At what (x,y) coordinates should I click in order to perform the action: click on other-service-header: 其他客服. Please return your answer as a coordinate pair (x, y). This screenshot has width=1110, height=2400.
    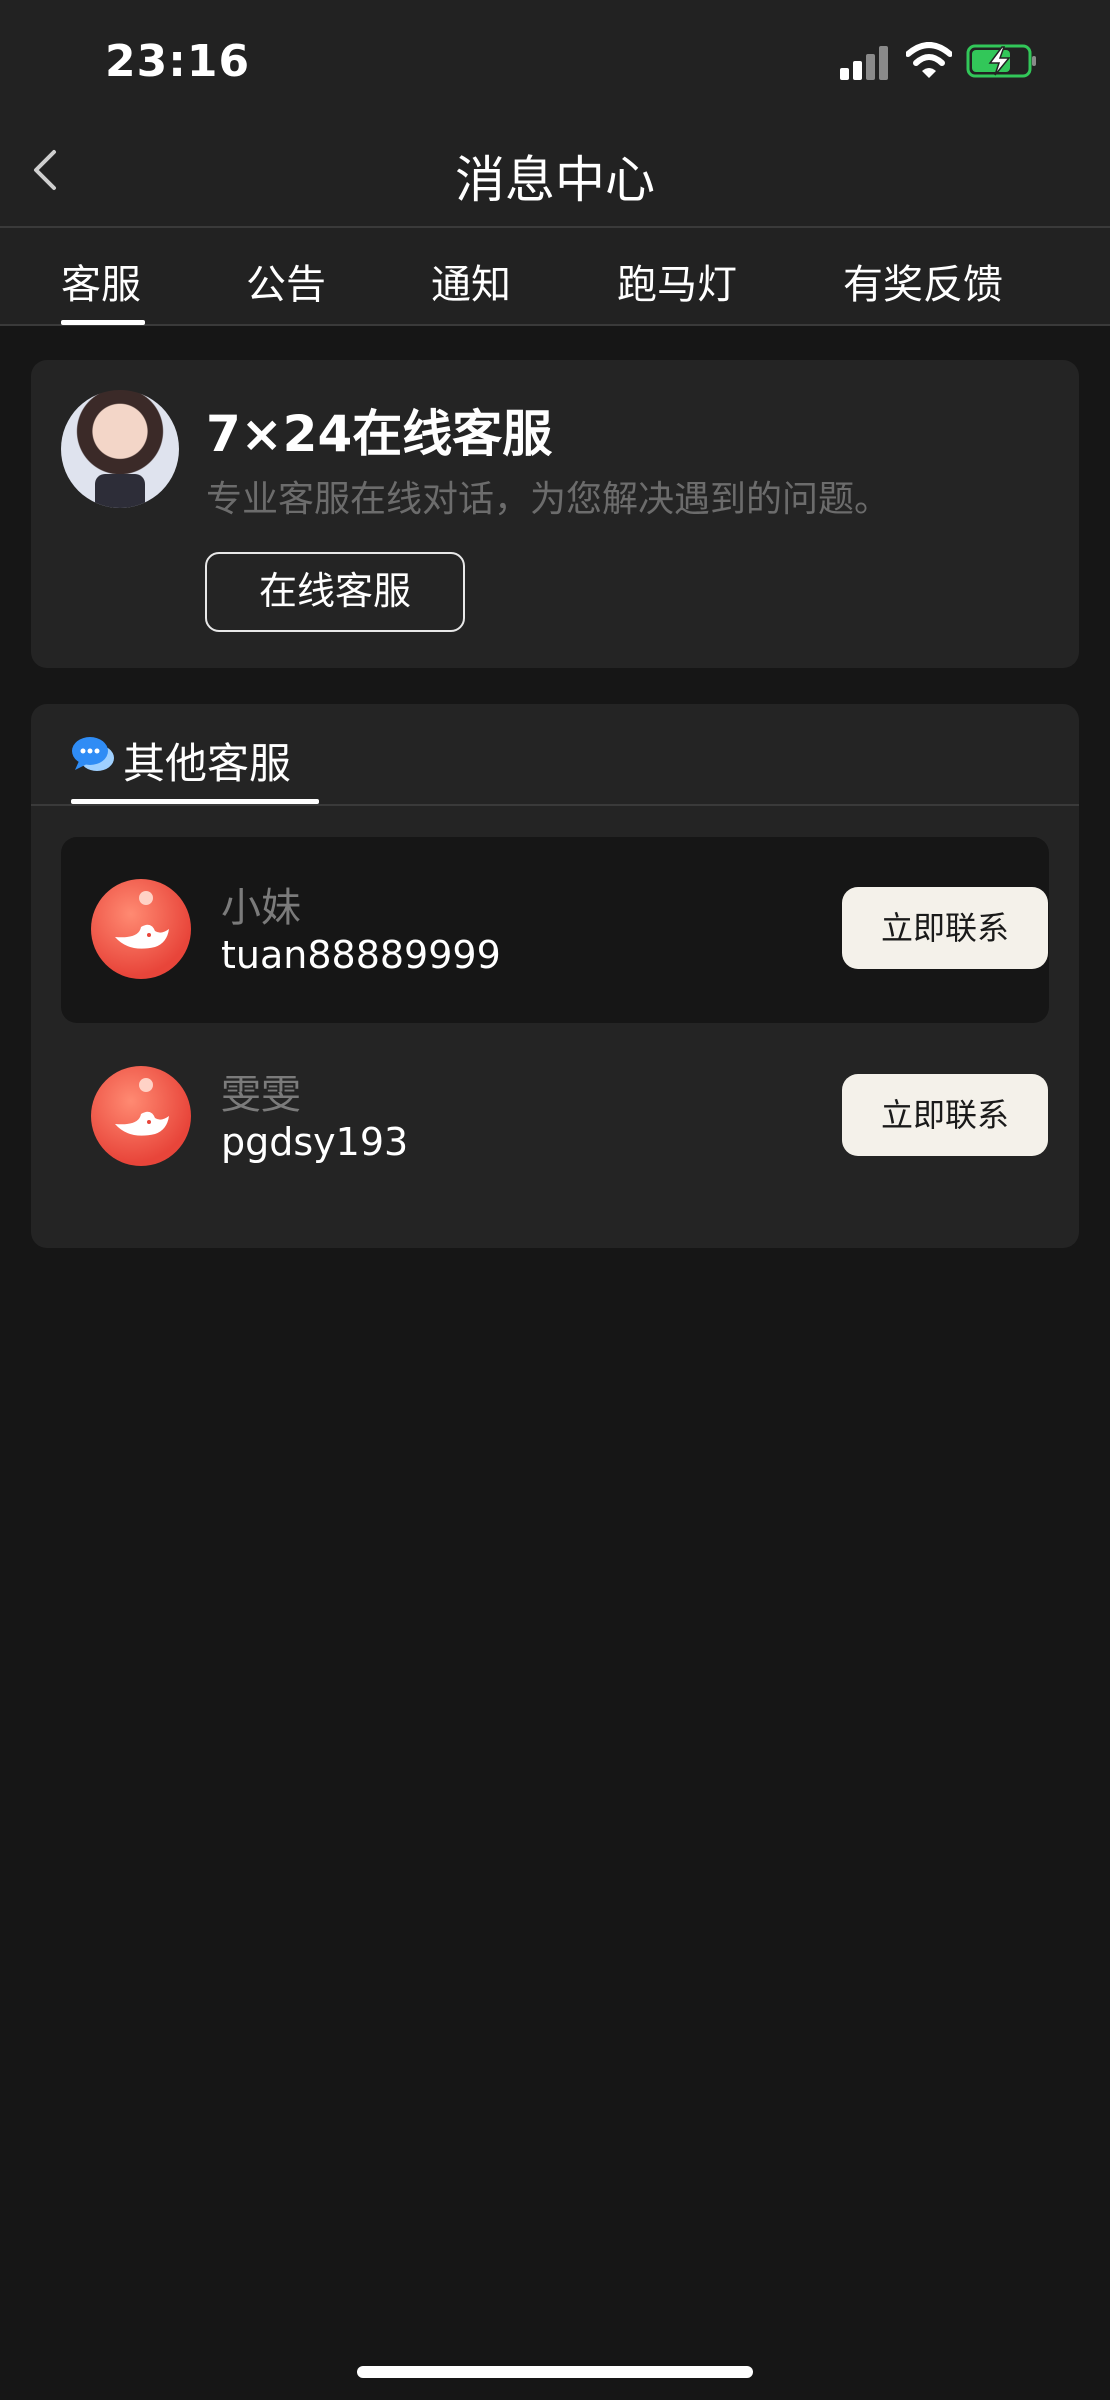
    Looking at the image, I should click on (555, 755).